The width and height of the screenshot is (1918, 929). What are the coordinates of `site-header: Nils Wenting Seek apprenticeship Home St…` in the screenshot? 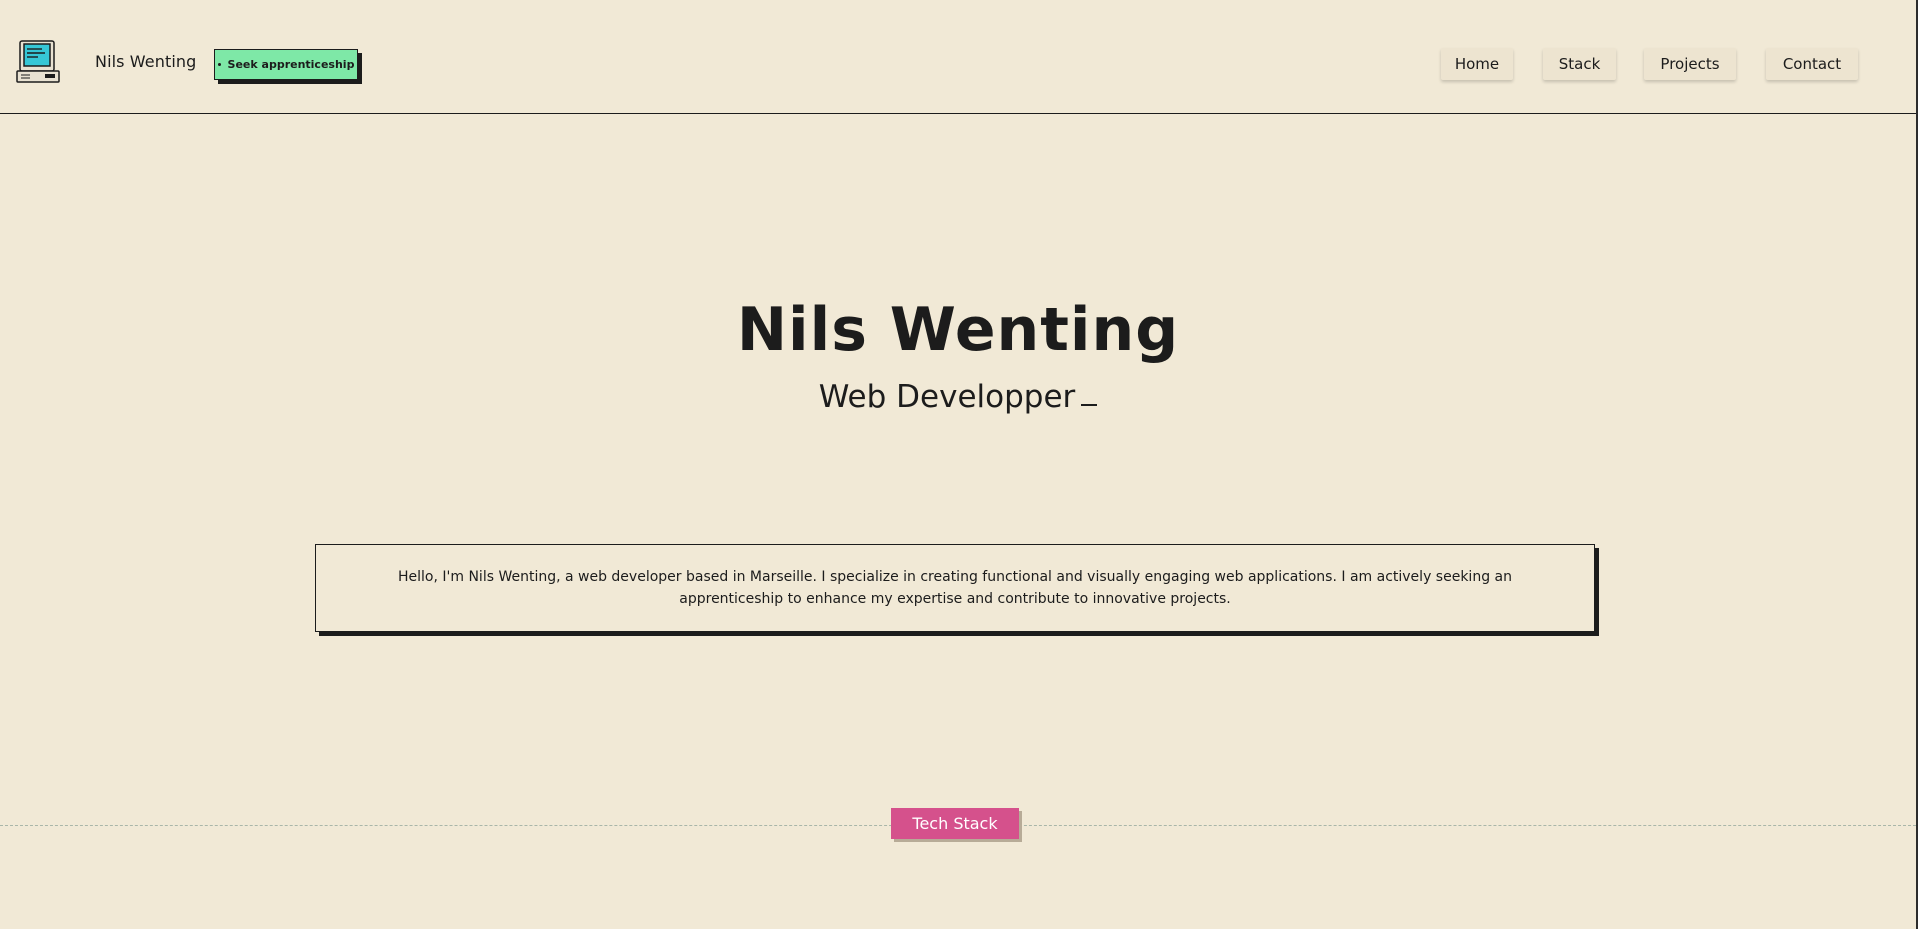 It's located at (958, 57).